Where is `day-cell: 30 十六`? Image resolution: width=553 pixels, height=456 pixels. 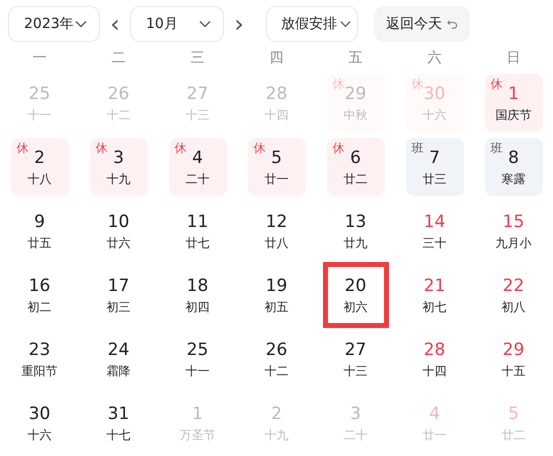
day-cell: 30 十六 is located at coordinates (39, 423).